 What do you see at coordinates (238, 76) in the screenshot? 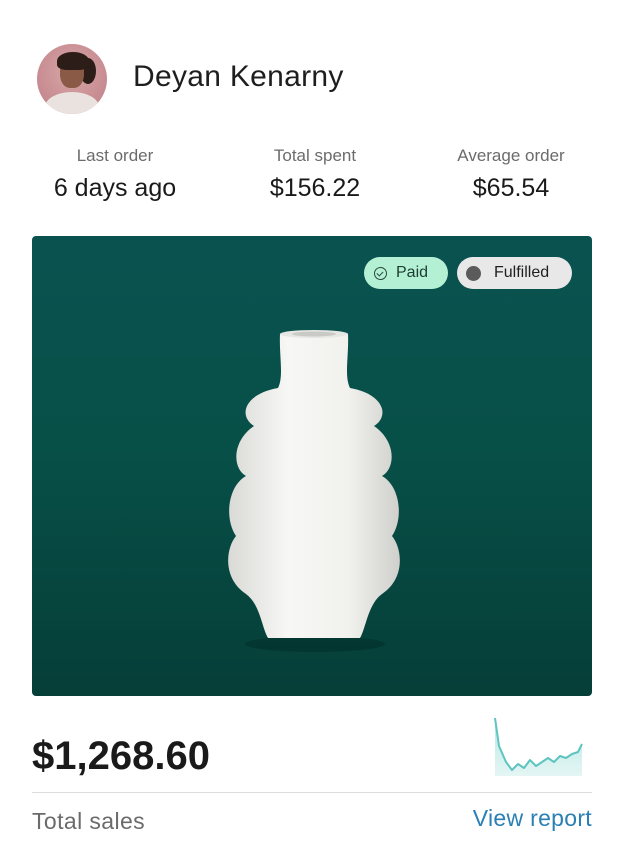
I see `customer-name: Deyan Kenarny` at bounding box center [238, 76].